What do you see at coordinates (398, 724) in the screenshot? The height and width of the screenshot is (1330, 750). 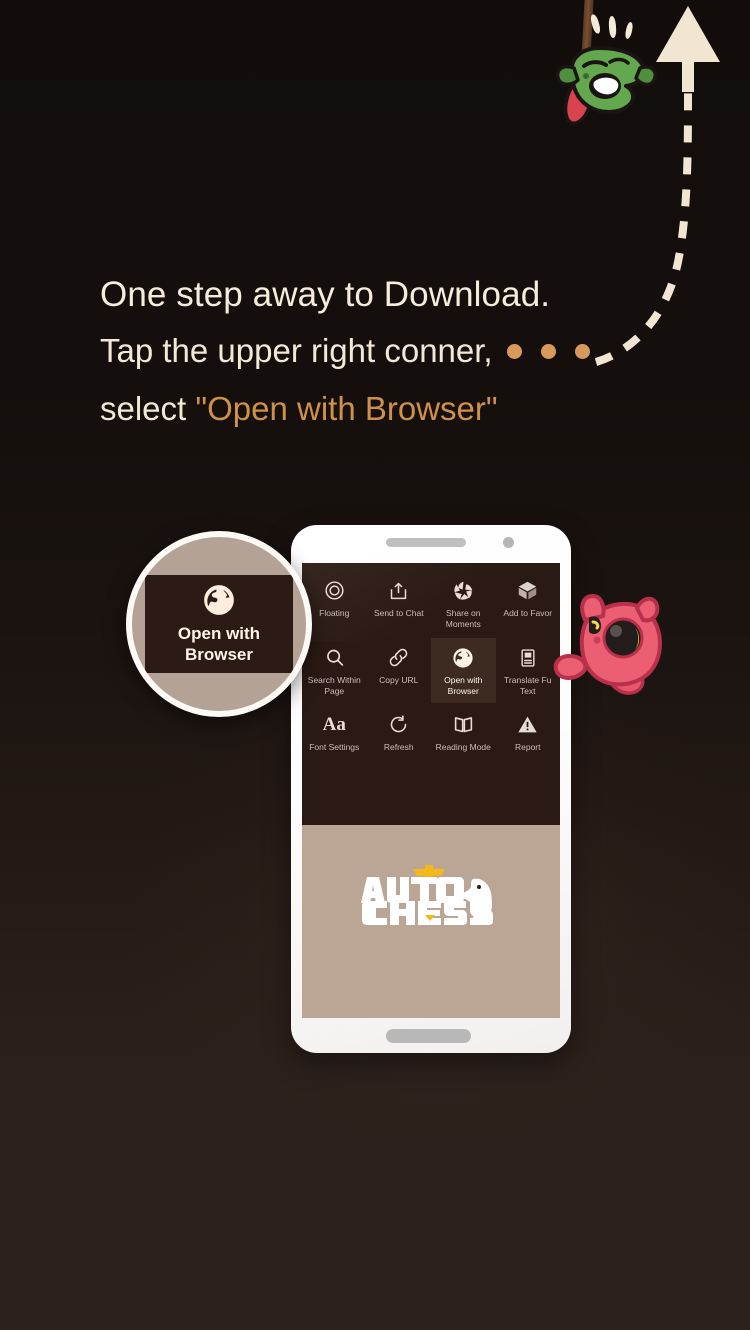 I see `refresh-icon` at bounding box center [398, 724].